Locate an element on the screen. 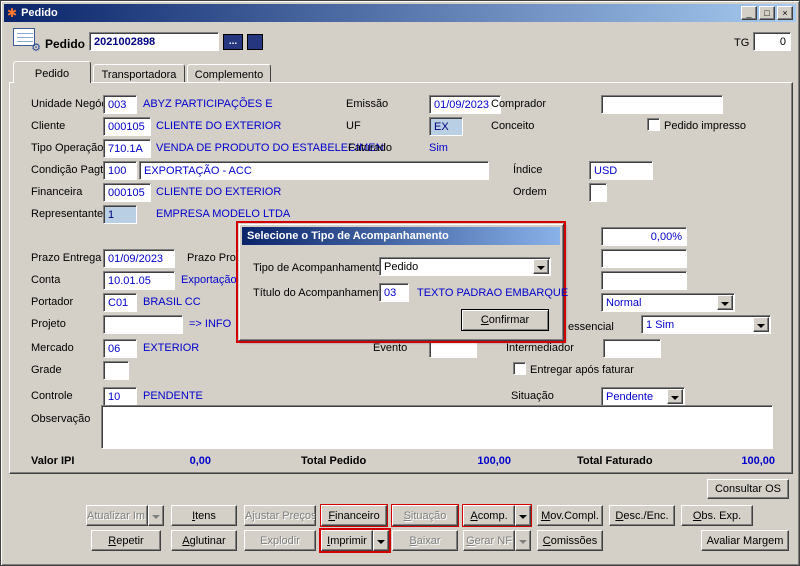  atualizar-imp-button: Atualizar Imp is located at coordinates (117, 515).